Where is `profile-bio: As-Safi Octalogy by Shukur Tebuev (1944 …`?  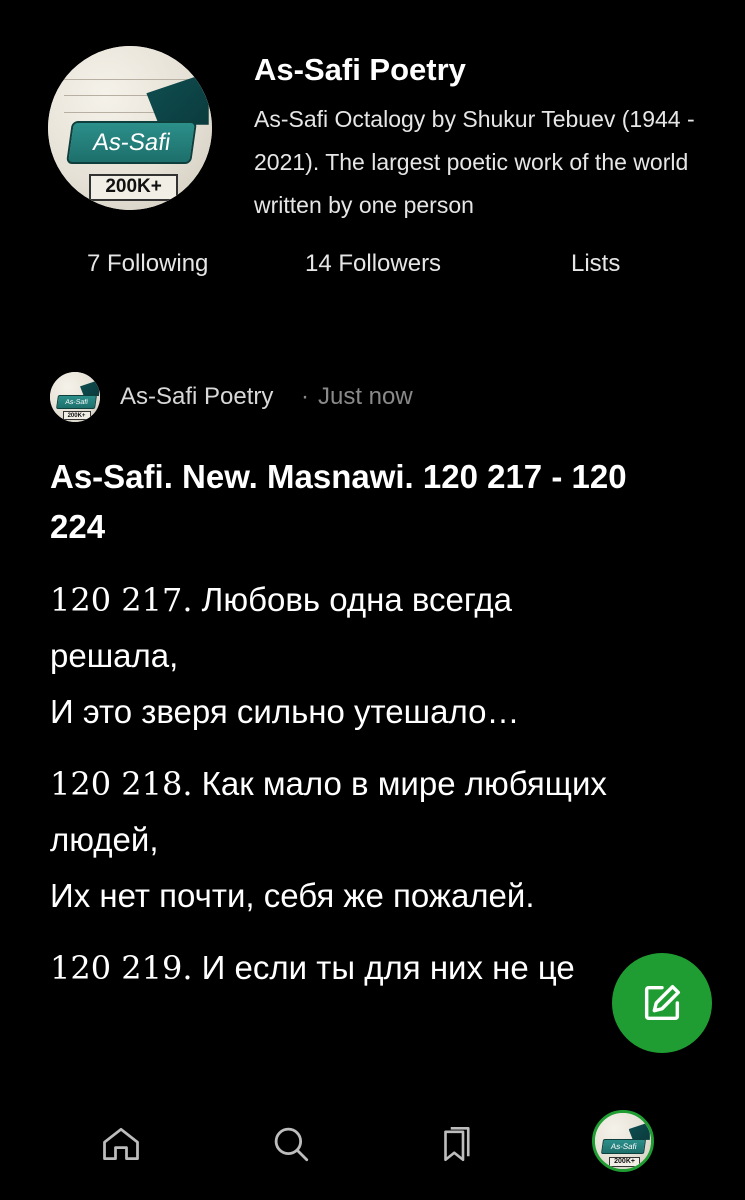 profile-bio: As-Safi Octalogy by Shukur Tebuev (1944 … is located at coordinates (474, 162).